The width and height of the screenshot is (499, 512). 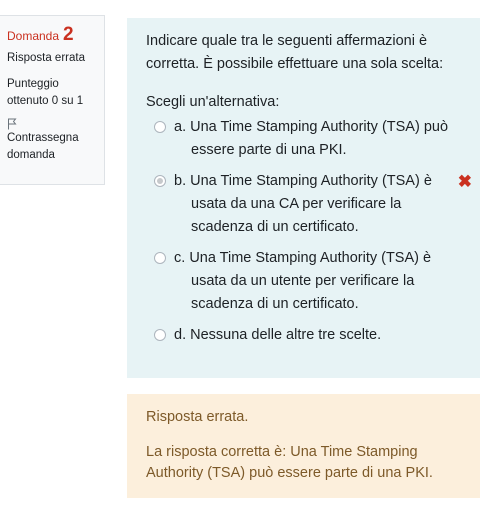 What do you see at coordinates (310, 258) in the screenshot?
I see `answer-first-line-c: Una Time Stamping Authority (TSA) è` at bounding box center [310, 258].